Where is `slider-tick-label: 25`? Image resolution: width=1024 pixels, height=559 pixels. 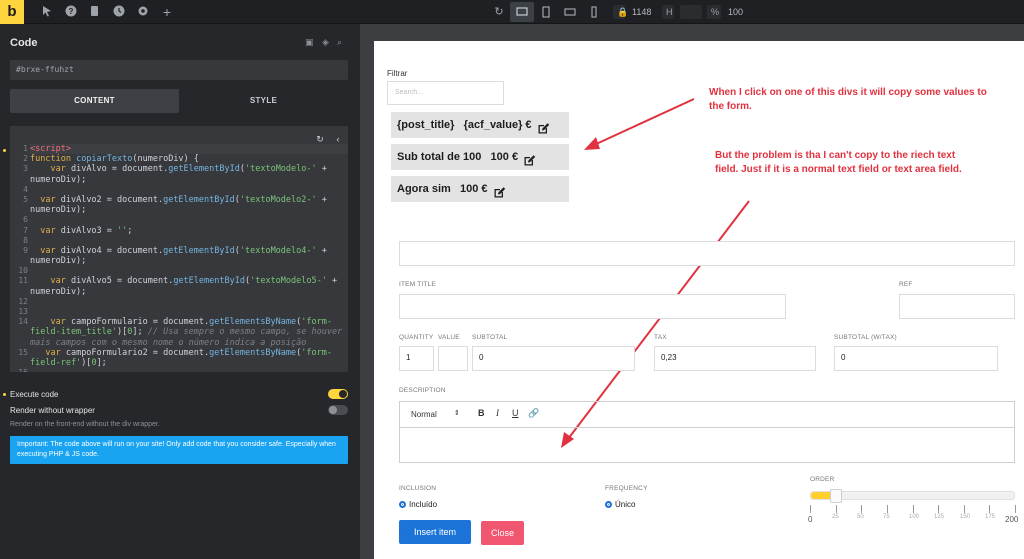 slider-tick-label: 25 is located at coordinates (835, 517).